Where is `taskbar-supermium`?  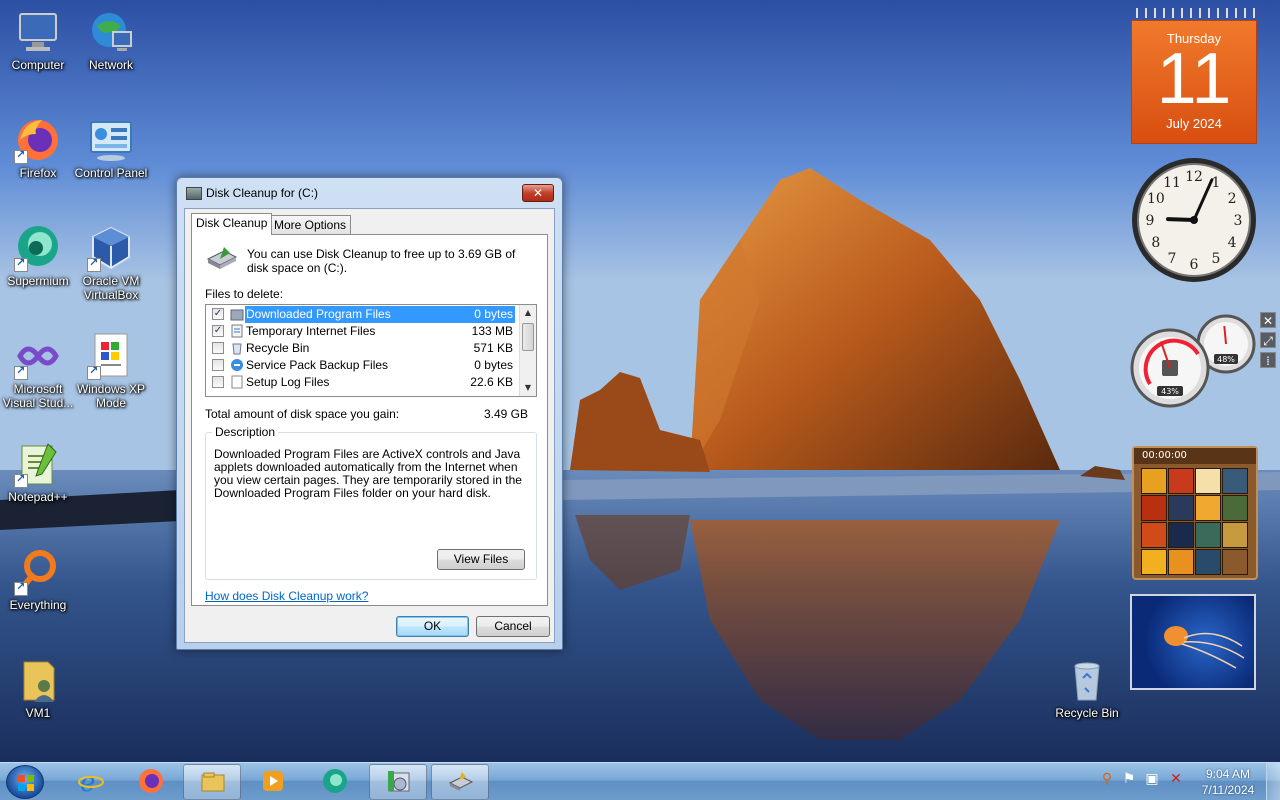 taskbar-supermium is located at coordinates (335, 782).